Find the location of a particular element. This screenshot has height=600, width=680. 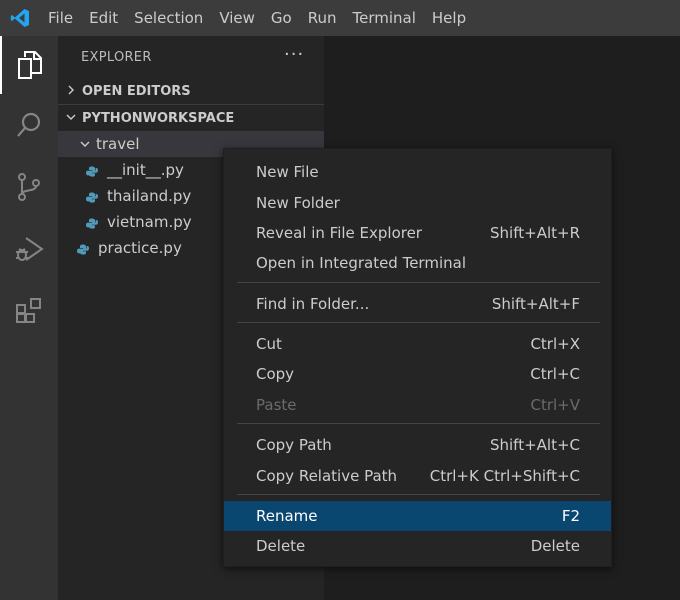

run-debug-icon is located at coordinates (29, 249).